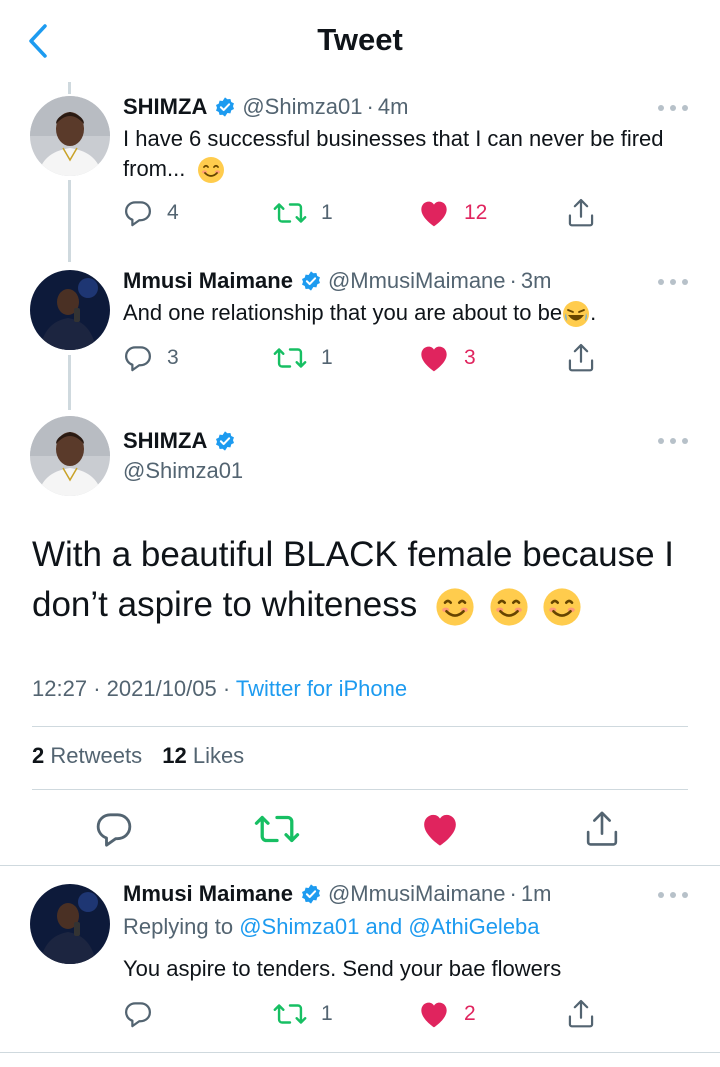 The image size is (720, 1067). I want to click on like-button: 3, so click(447, 358).